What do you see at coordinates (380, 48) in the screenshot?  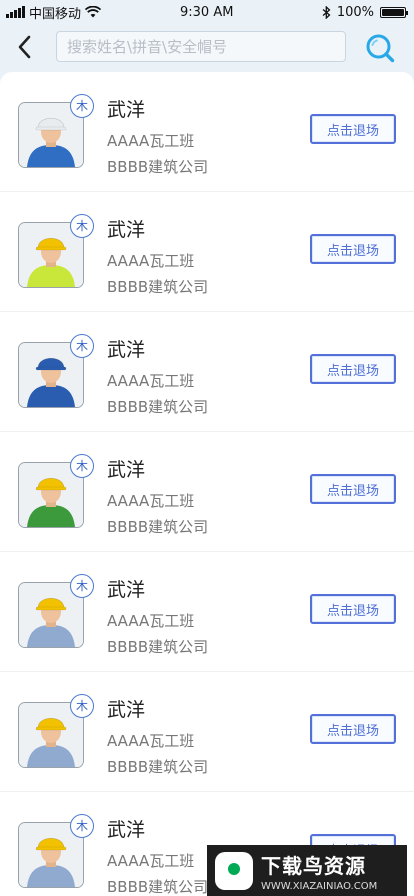 I see `search-icon` at bounding box center [380, 48].